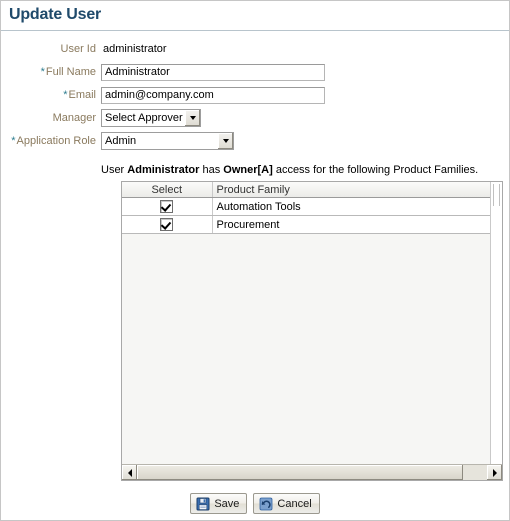 The height and width of the screenshot is (521, 510). What do you see at coordinates (494, 472) in the screenshot?
I see `scroll-right-icon` at bounding box center [494, 472].